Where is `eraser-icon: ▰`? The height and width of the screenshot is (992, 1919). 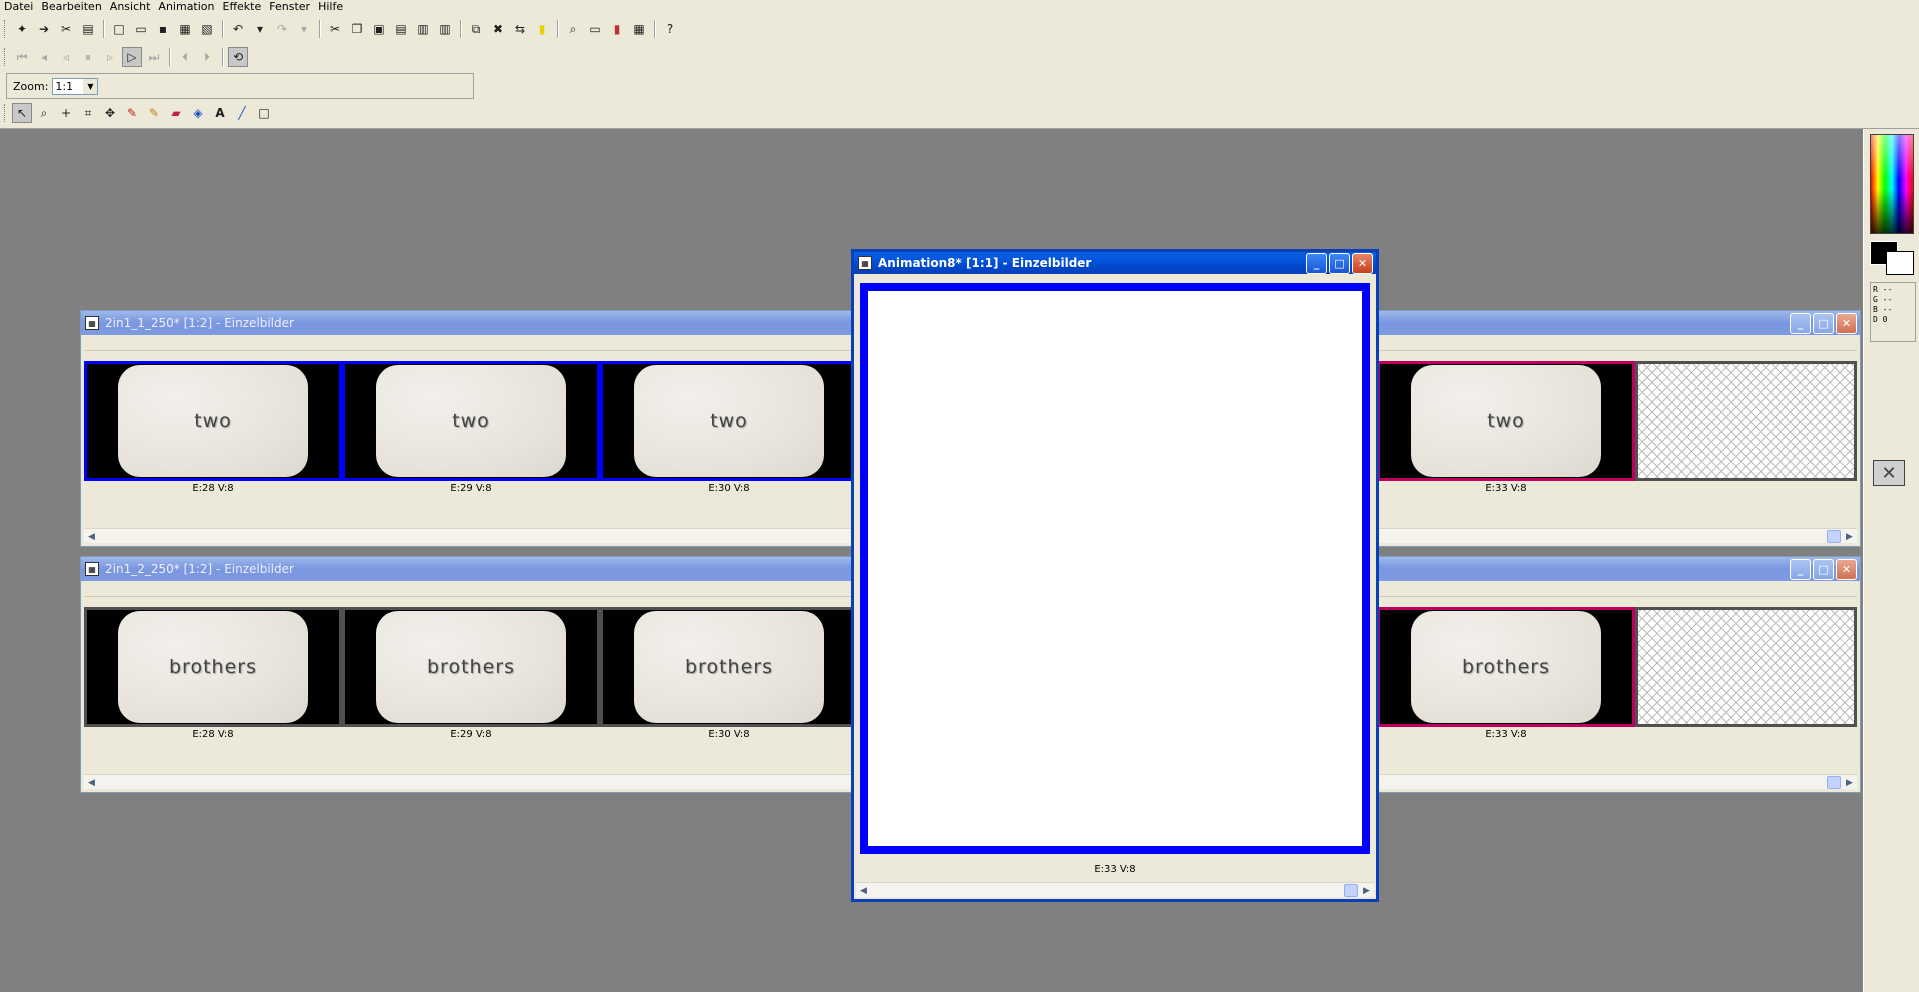
eraser-icon: ▰ is located at coordinates (176, 113).